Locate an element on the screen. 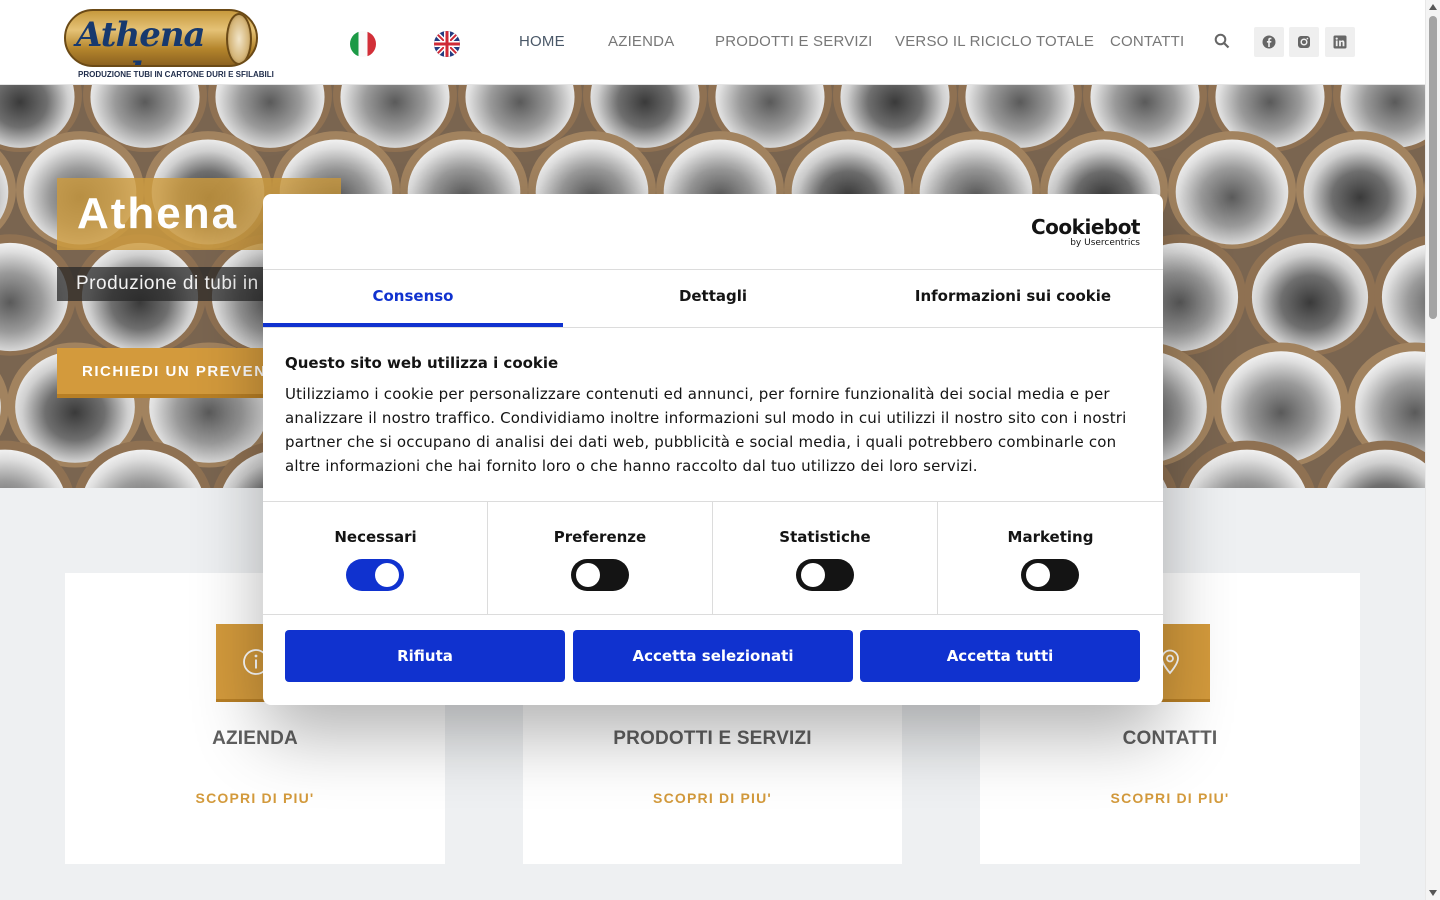  toggle-label: Marketing is located at coordinates (1050, 537).